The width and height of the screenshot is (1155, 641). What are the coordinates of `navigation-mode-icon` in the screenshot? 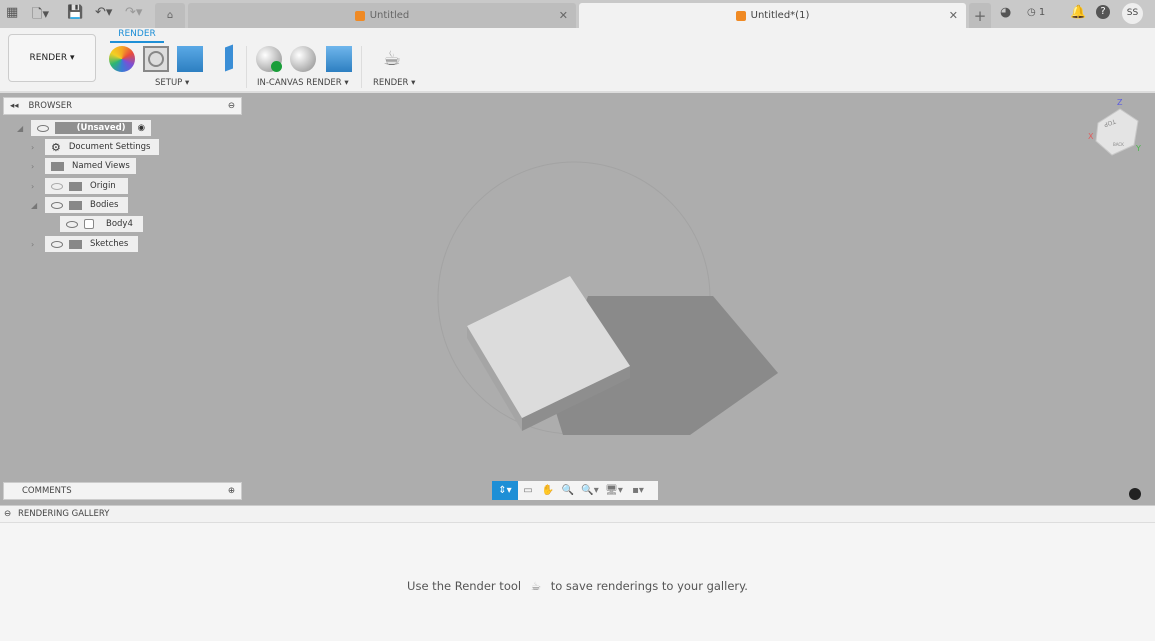 It's located at (1135, 494).